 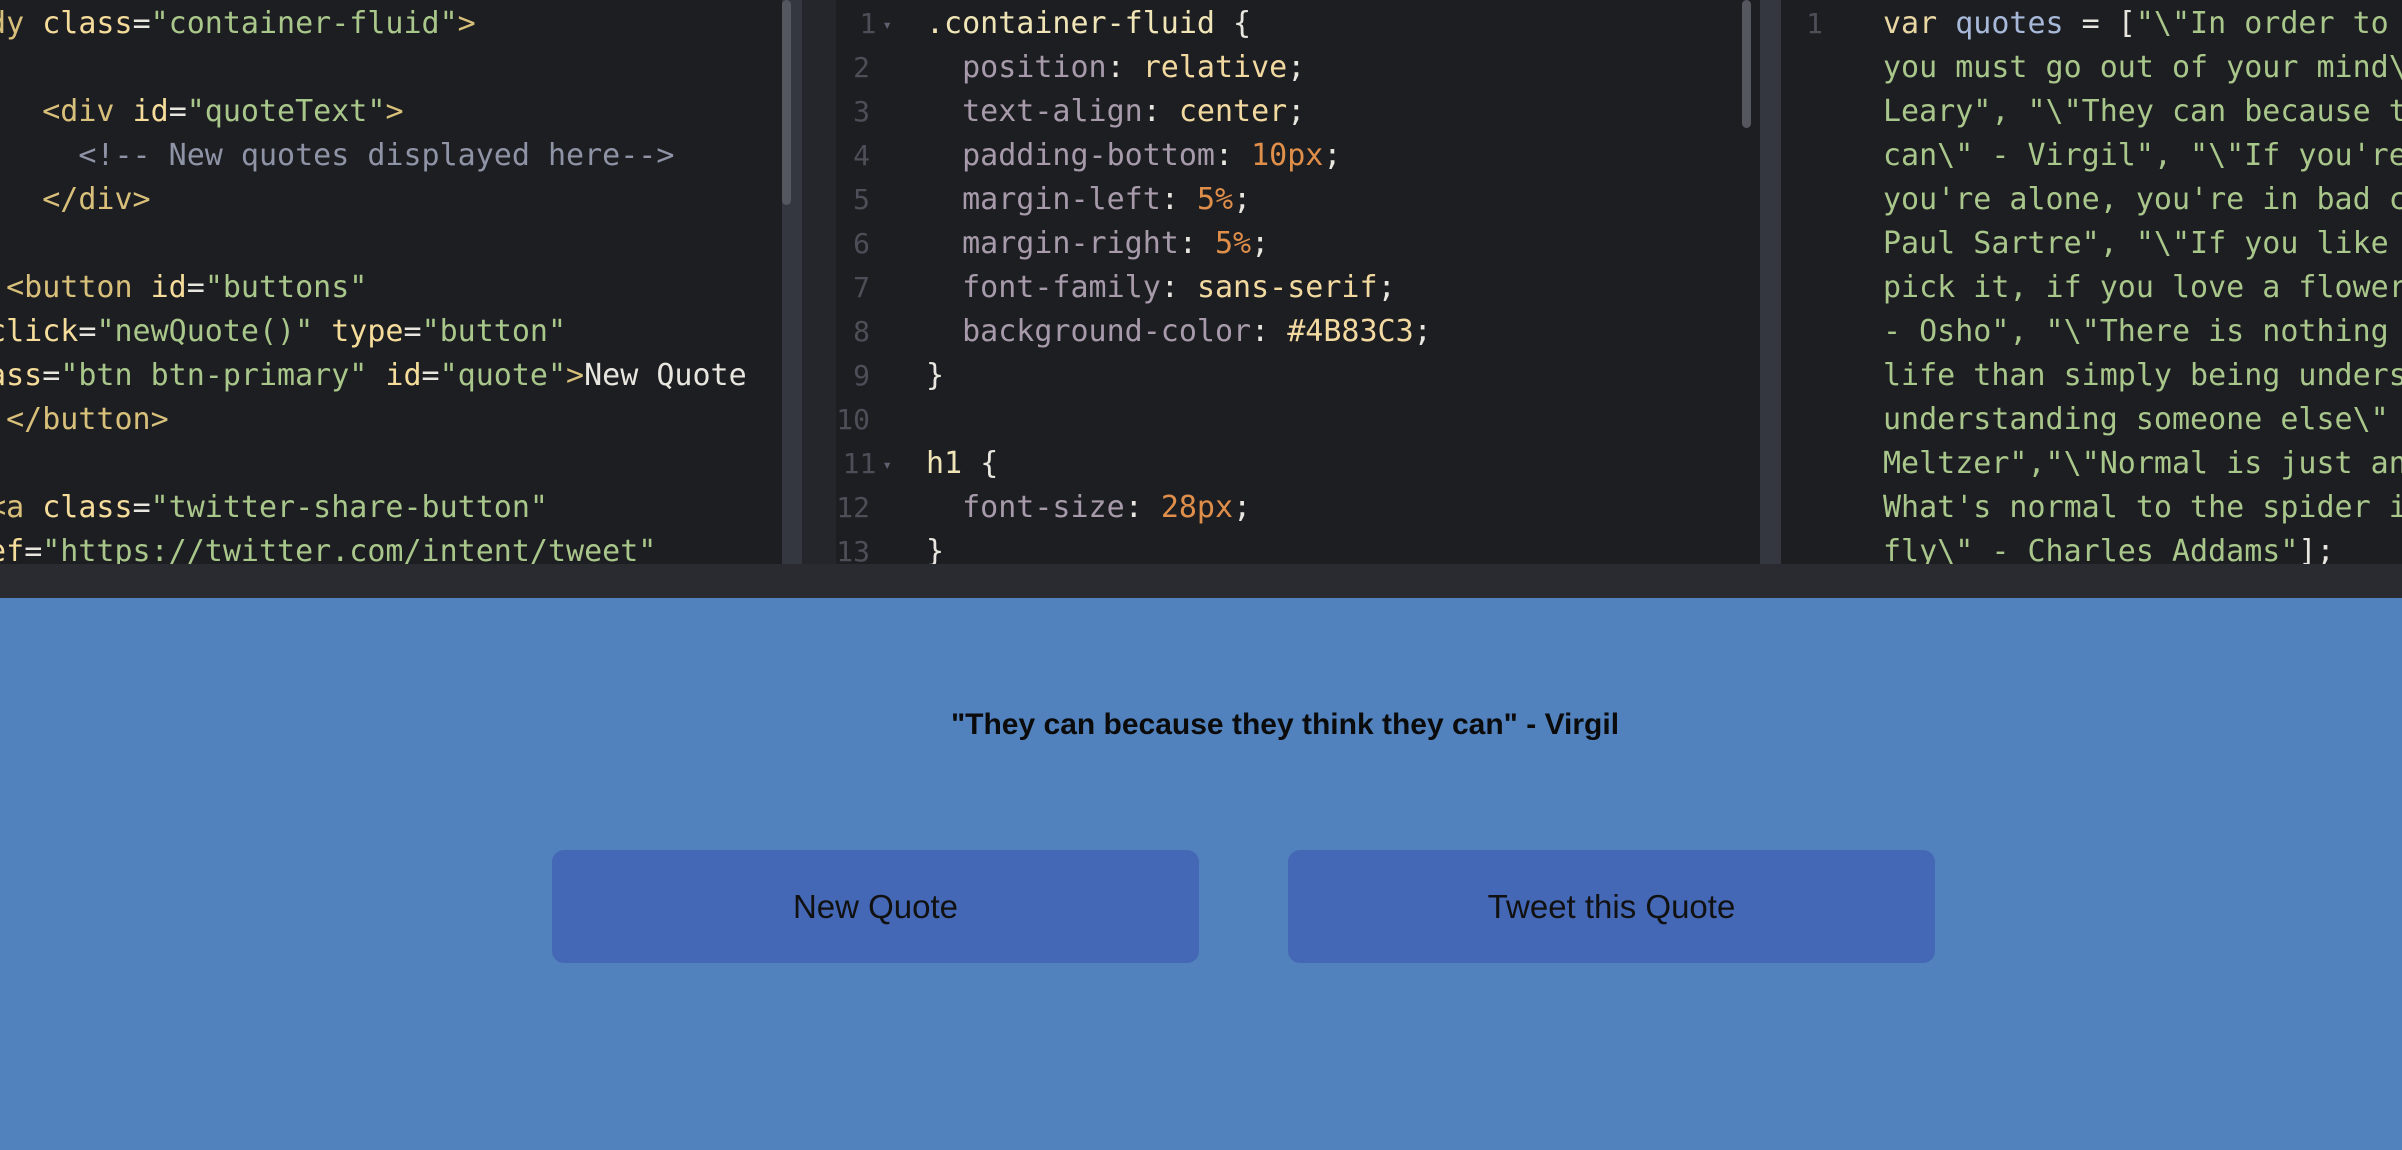 I want to click on code-line: background-color: #4B83C3;, so click(x=1179, y=332).